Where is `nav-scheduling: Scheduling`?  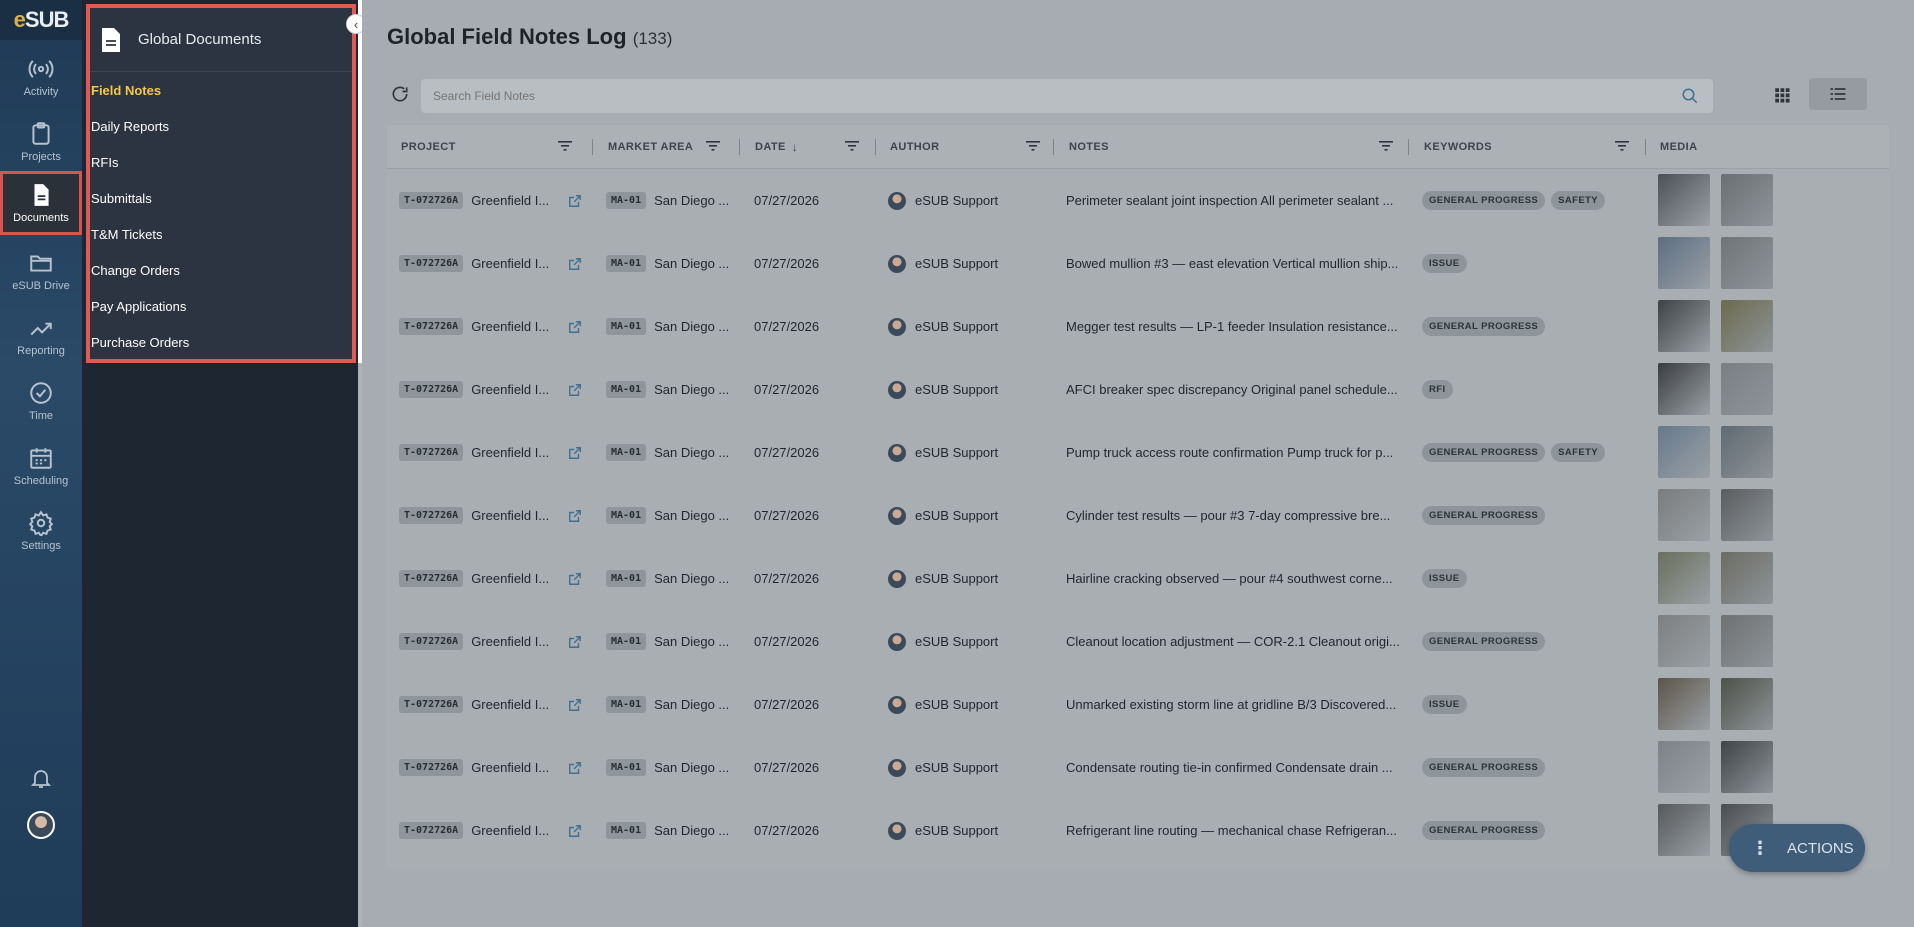
nav-scheduling: Scheduling is located at coordinates (41, 466).